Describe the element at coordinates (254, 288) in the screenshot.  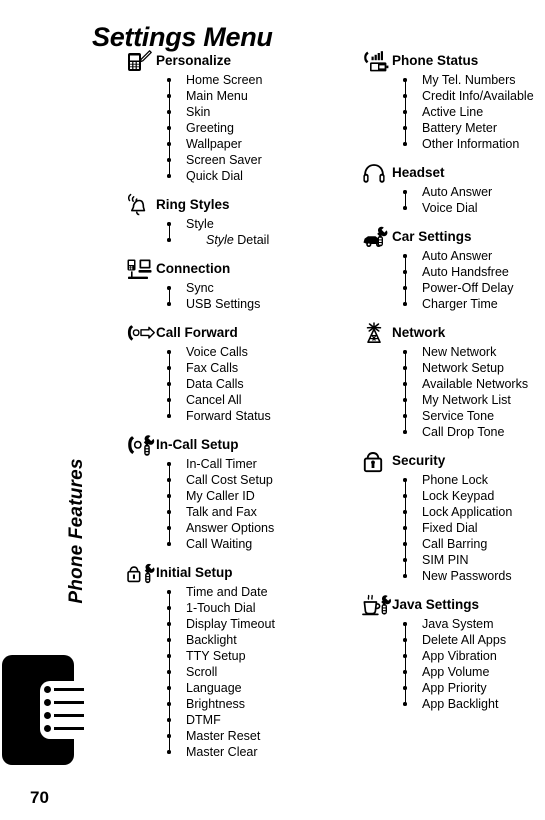
I see `menu-item: Sync` at that location.